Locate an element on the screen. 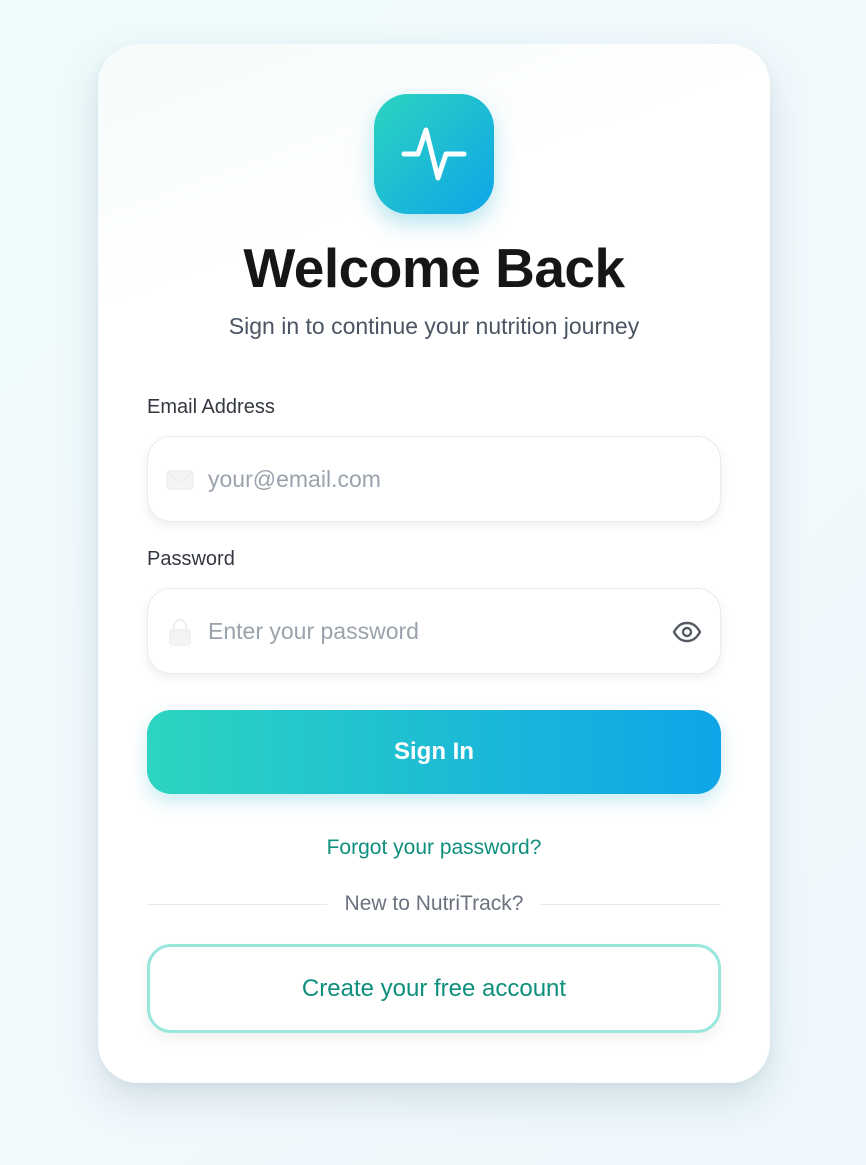 The width and height of the screenshot is (866, 1165). create-account-button: Create your free account is located at coordinates (434, 988).